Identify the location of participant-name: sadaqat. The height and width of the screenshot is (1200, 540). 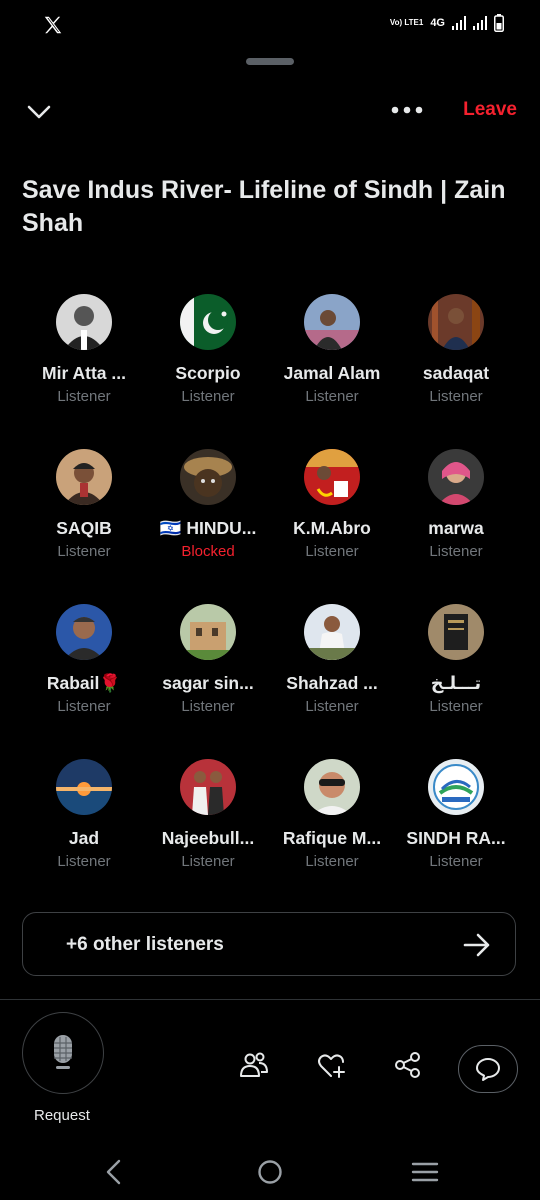
(456, 373).